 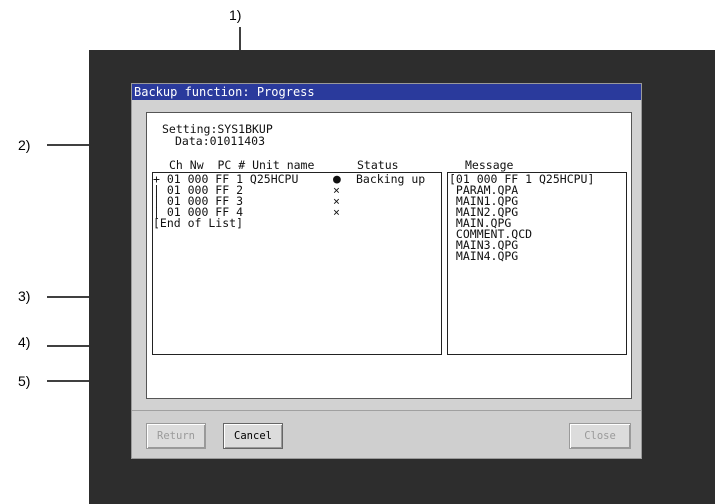 I want to click on callout-1: 1), so click(x=235, y=15).